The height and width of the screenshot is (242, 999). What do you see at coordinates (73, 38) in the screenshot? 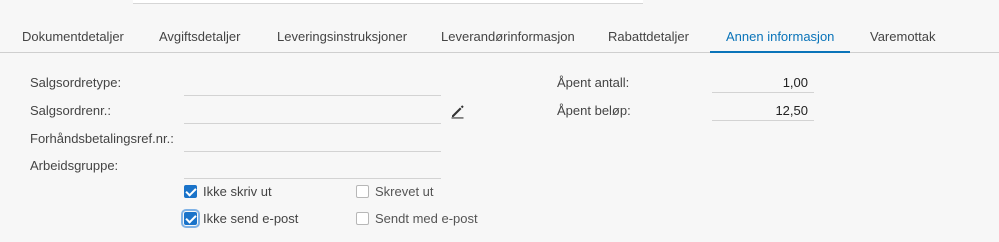
I see `tab-dokumentdetaljer: Dokumentdetaljer` at bounding box center [73, 38].